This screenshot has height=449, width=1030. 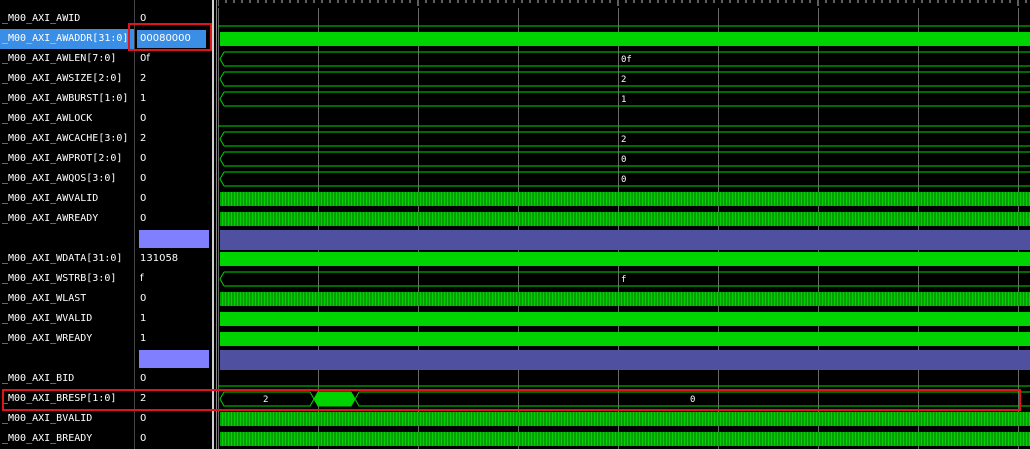 I want to click on signal-name: _M00_AXI_BID, so click(x=68, y=379).